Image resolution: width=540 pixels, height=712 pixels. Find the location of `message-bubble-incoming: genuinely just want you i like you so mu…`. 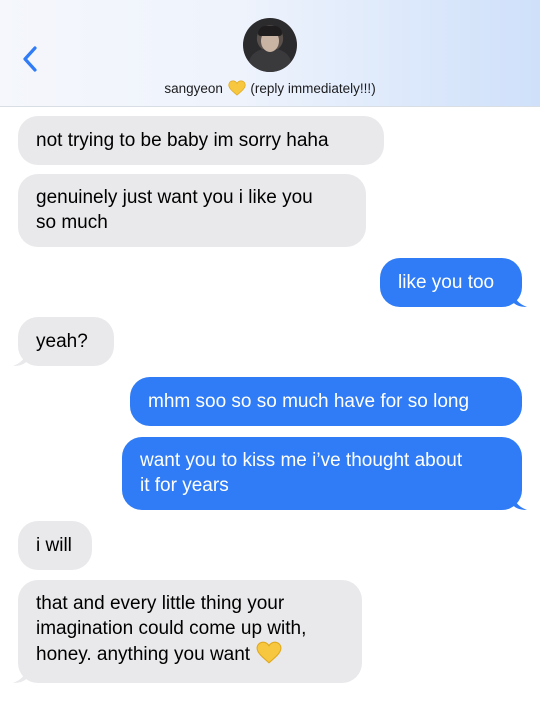

message-bubble-incoming: genuinely just want you i like you so mu… is located at coordinates (192, 210).